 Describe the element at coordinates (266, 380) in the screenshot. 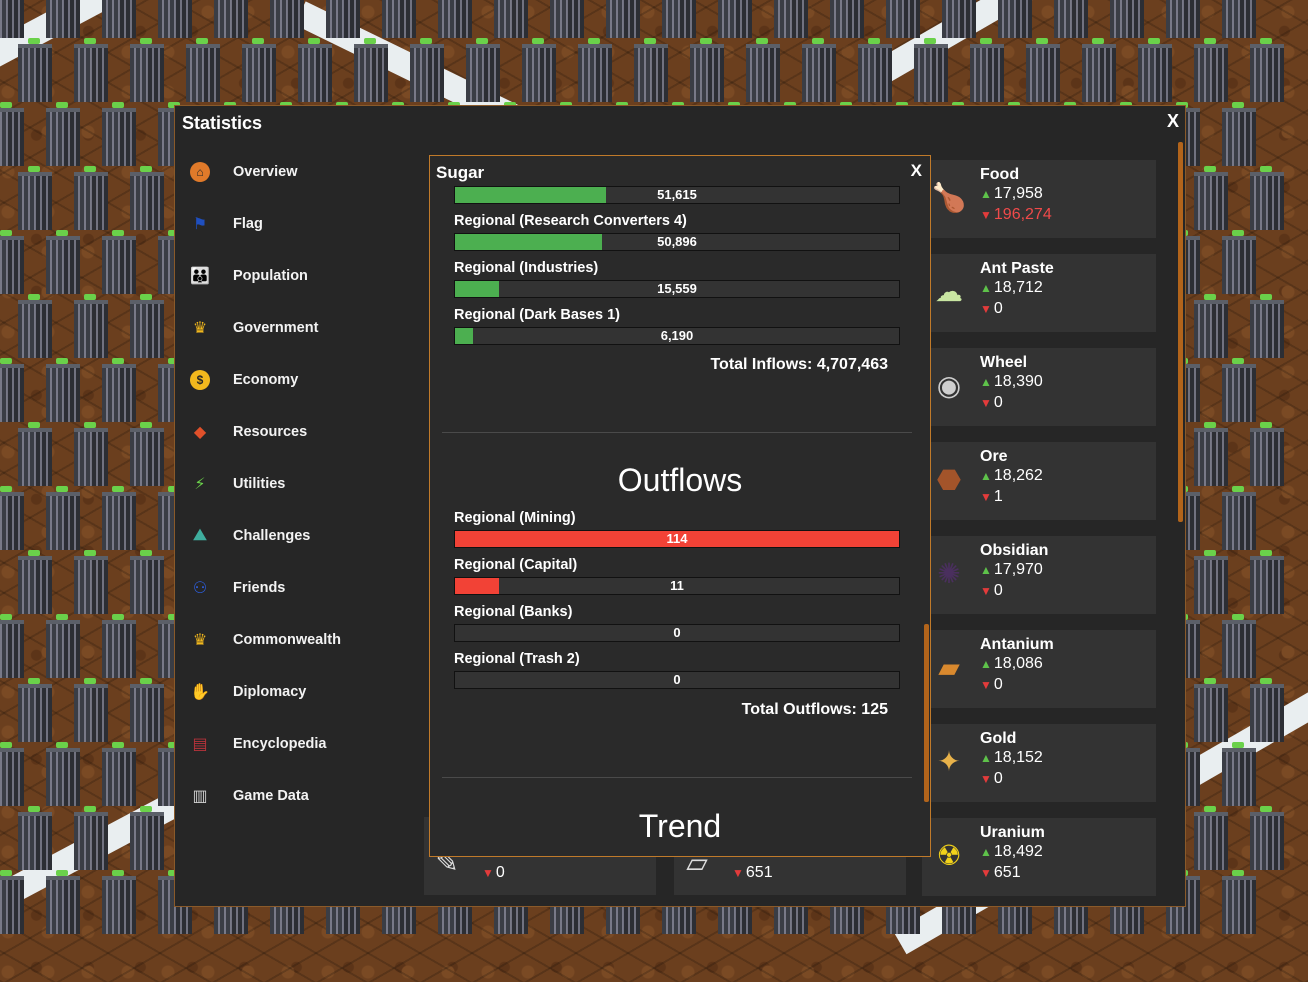

I see `nav-item-label: Economy` at that location.